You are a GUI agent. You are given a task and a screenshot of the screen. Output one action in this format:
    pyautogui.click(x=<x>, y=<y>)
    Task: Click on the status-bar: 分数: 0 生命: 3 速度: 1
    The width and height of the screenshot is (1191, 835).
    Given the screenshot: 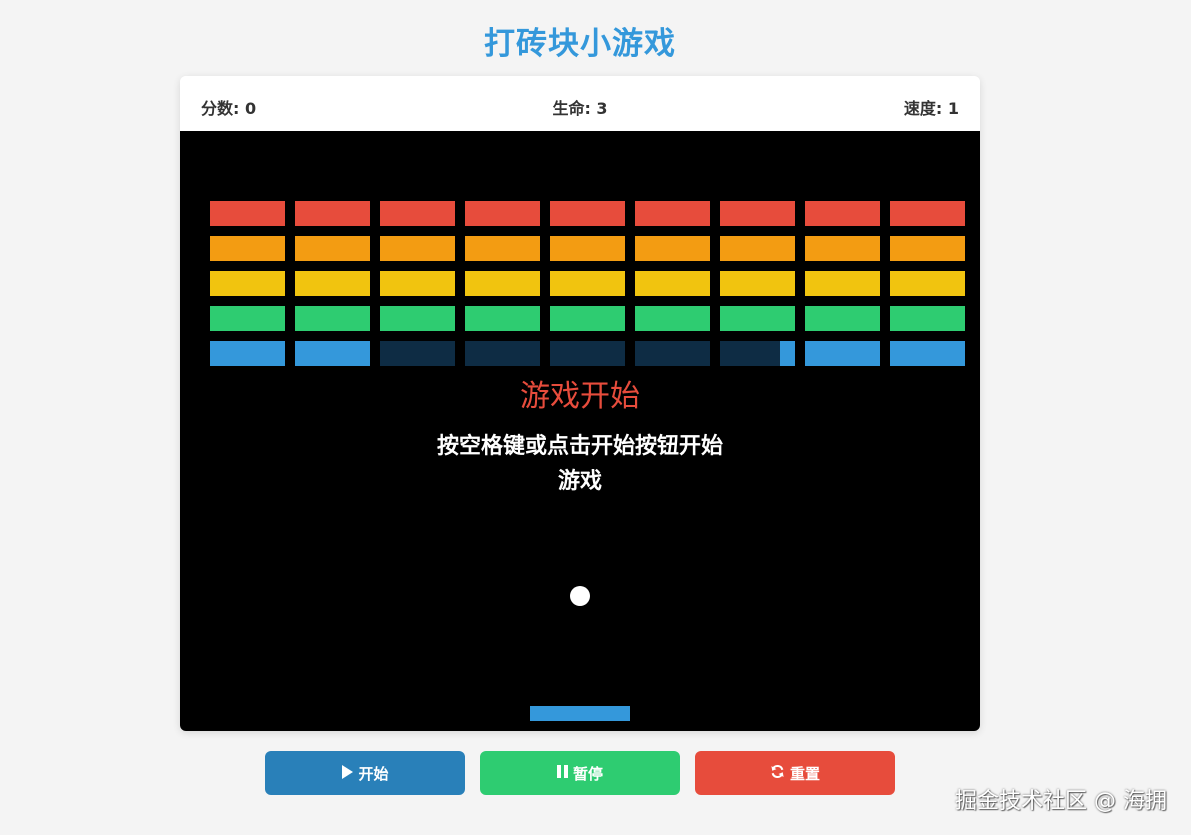 What is the action you would take?
    pyautogui.click(x=580, y=103)
    